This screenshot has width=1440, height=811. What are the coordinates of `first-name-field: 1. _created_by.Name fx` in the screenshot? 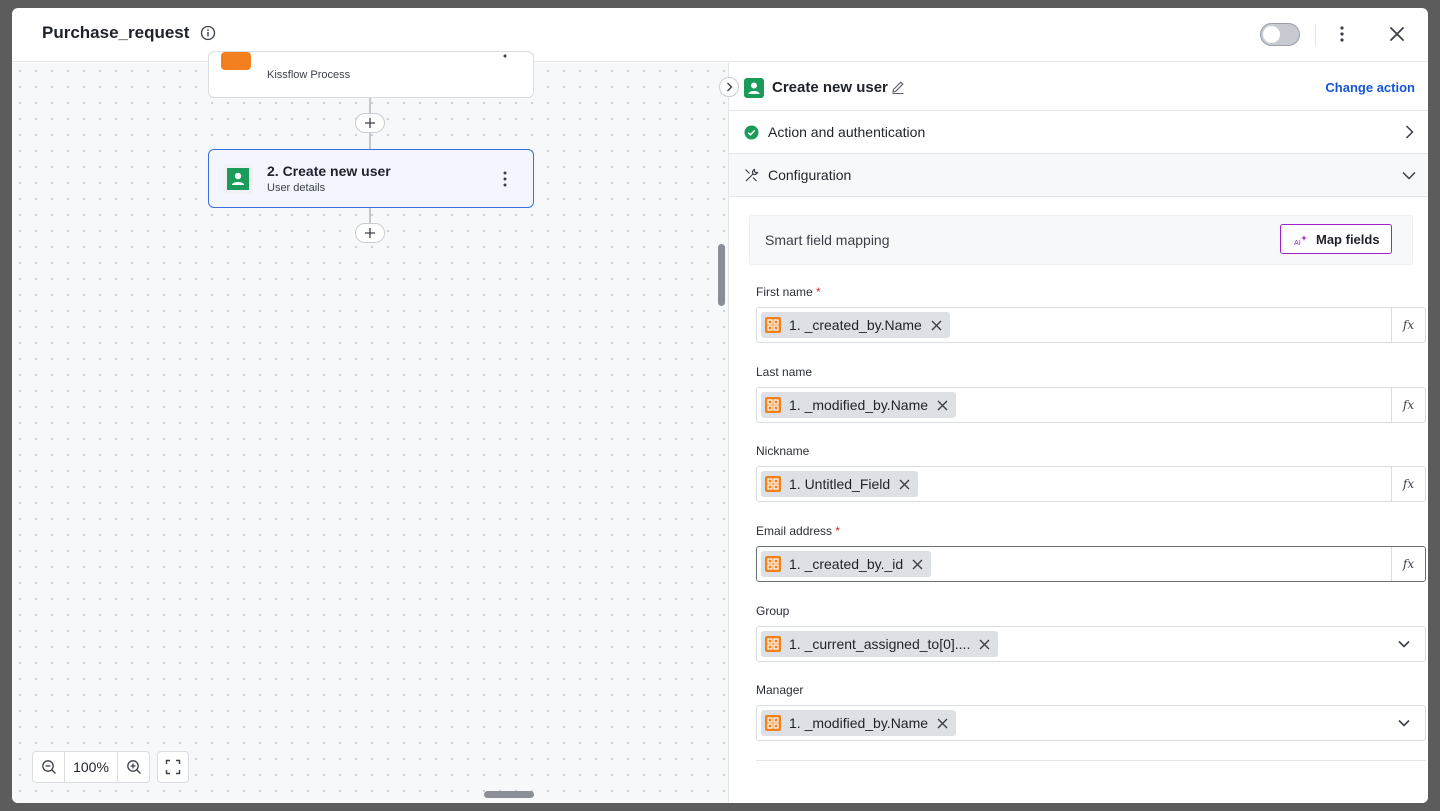 It's located at (1091, 325).